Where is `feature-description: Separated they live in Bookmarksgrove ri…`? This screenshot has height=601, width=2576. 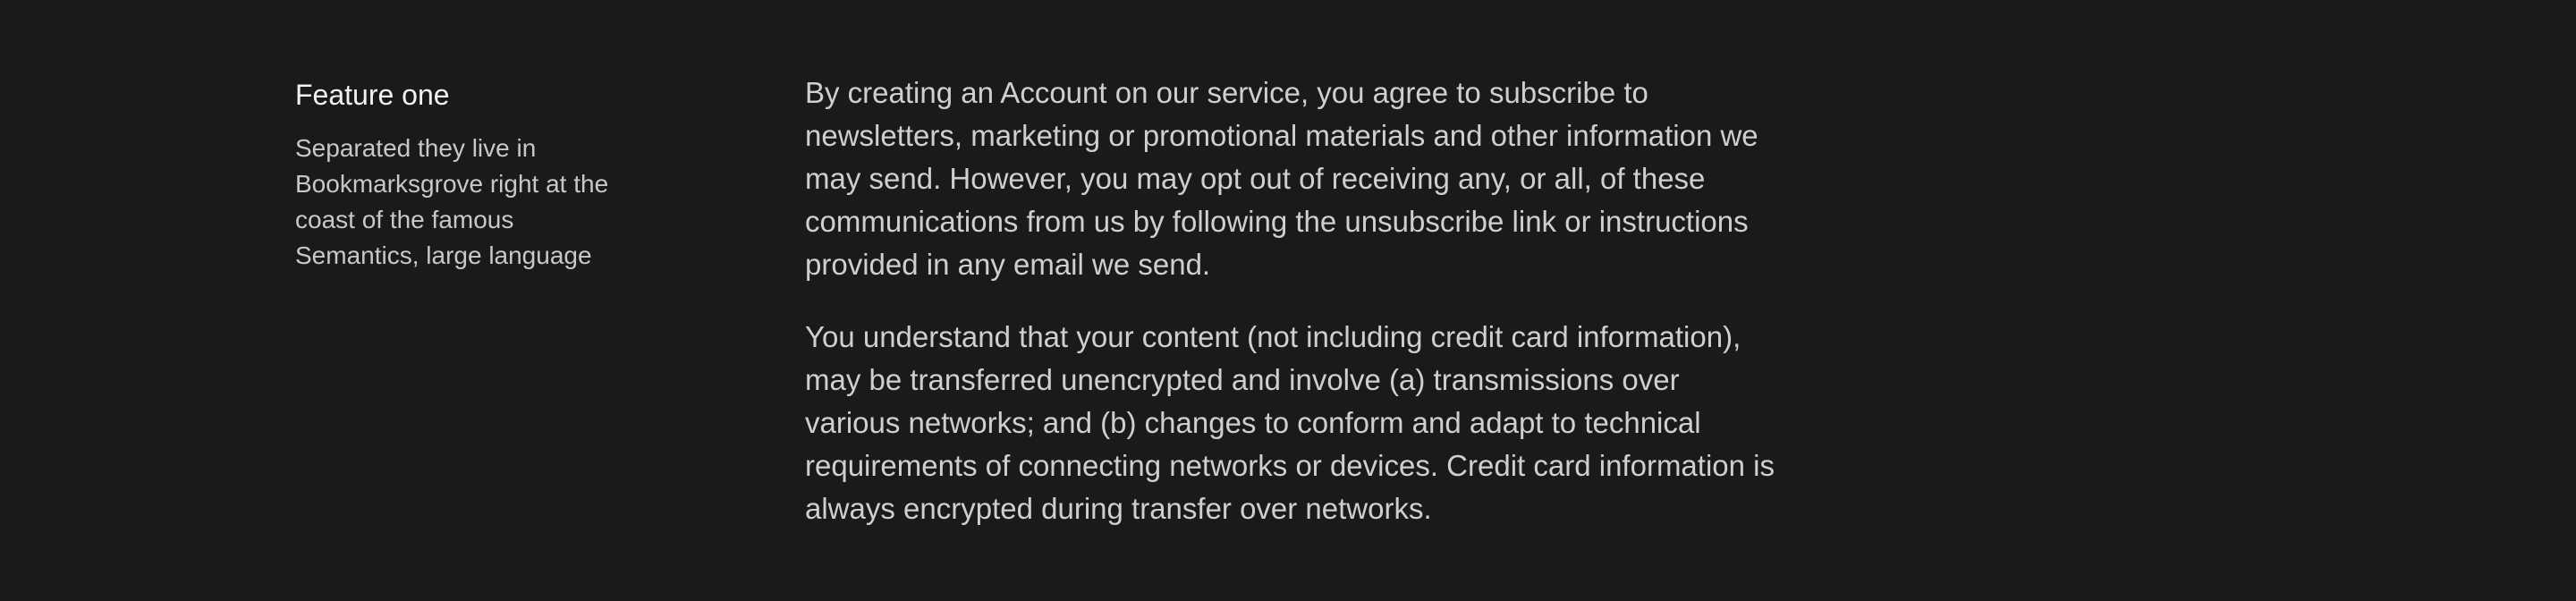
feature-description: Separated they live in Bookmarksgrove ri… is located at coordinates (452, 201).